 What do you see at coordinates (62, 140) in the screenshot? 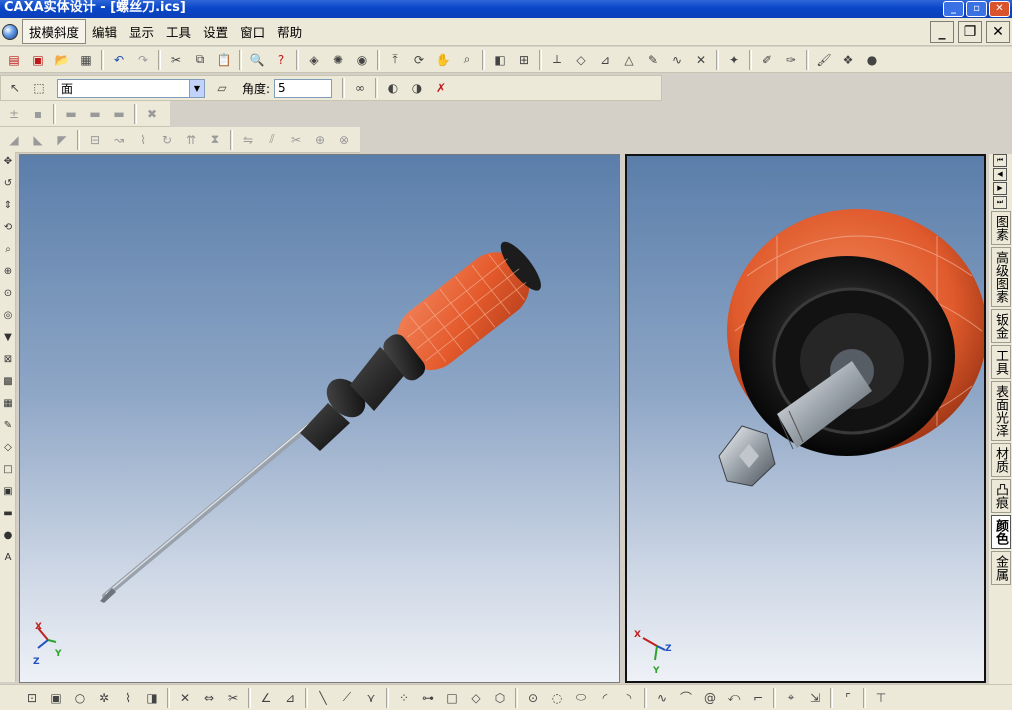
I see `shell-icon: ◤` at bounding box center [62, 140].